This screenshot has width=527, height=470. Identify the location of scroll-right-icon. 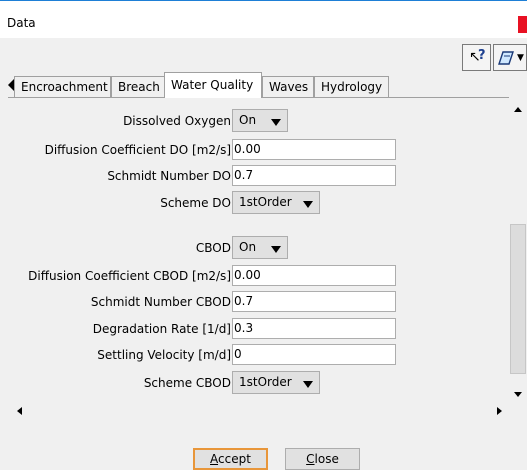
(499, 411).